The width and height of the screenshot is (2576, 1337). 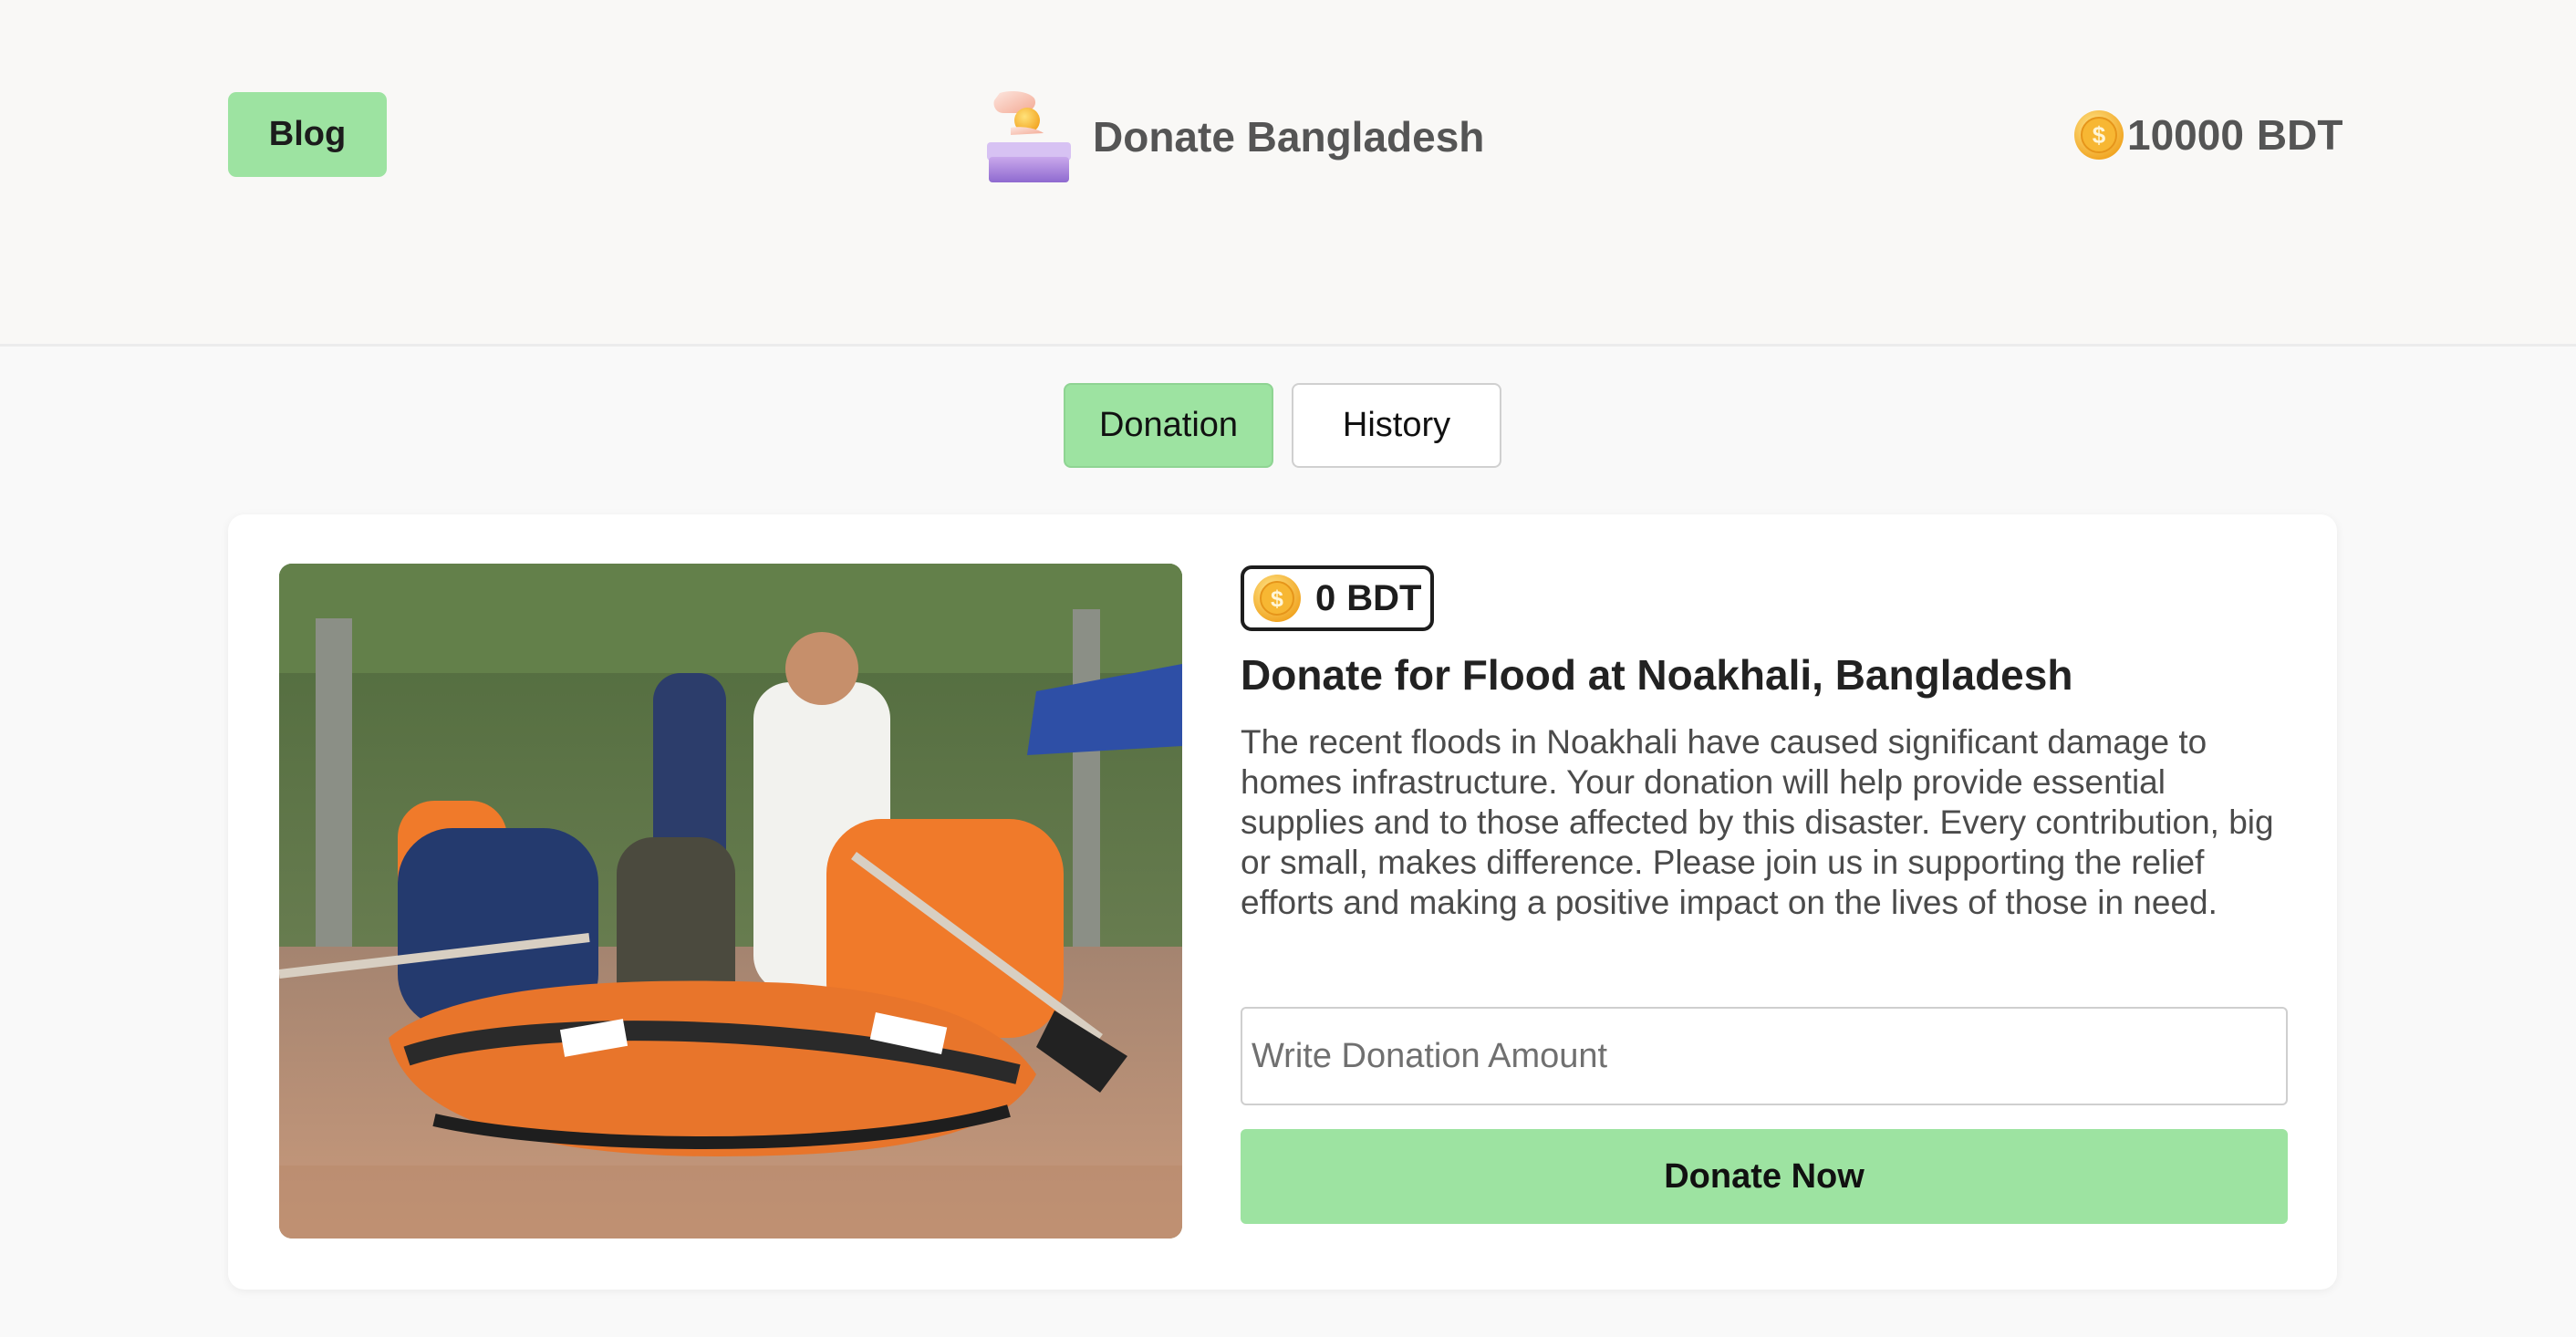 What do you see at coordinates (1029, 136) in the screenshot?
I see `donation-hand-box-icon` at bounding box center [1029, 136].